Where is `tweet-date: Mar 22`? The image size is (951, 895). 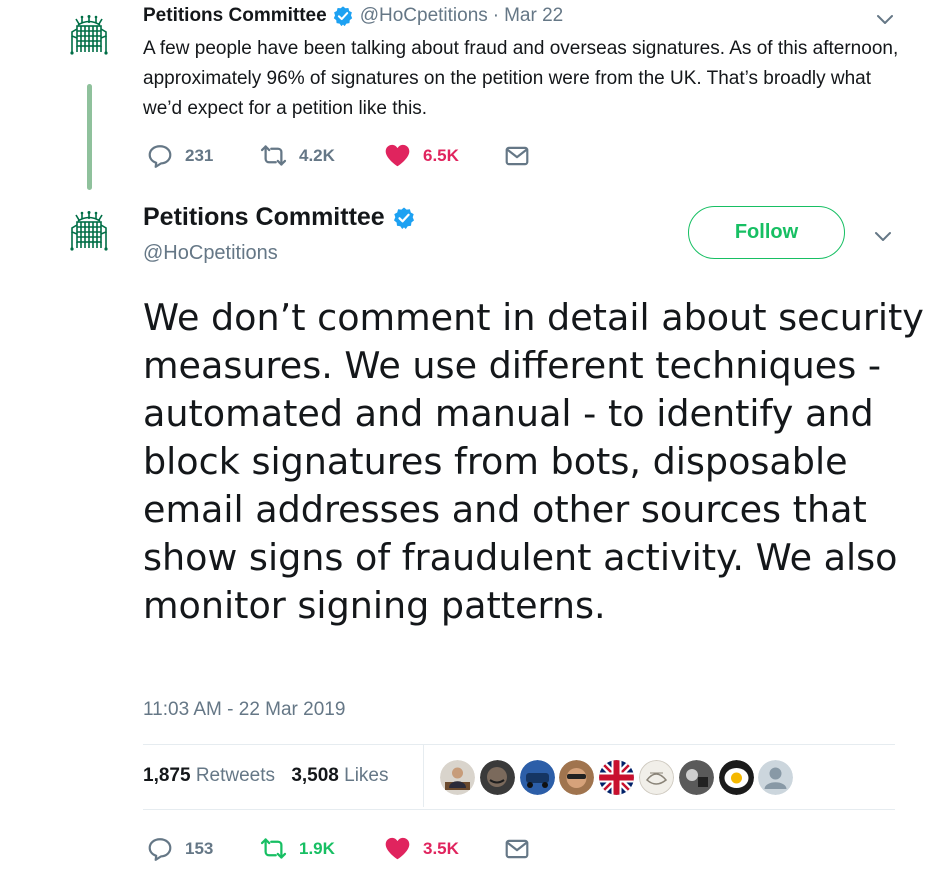
tweet-date: Mar 22 is located at coordinates (533, 16).